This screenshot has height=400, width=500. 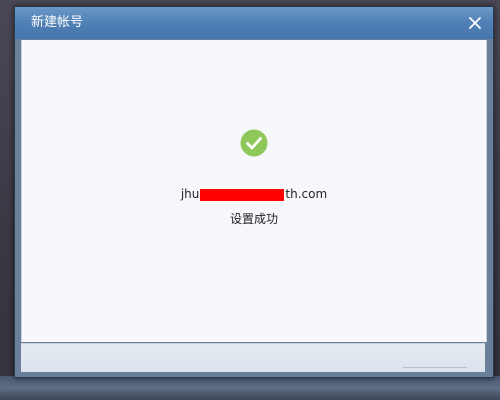 What do you see at coordinates (435, 367) in the screenshot?
I see `footer-divider` at bounding box center [435, 367].